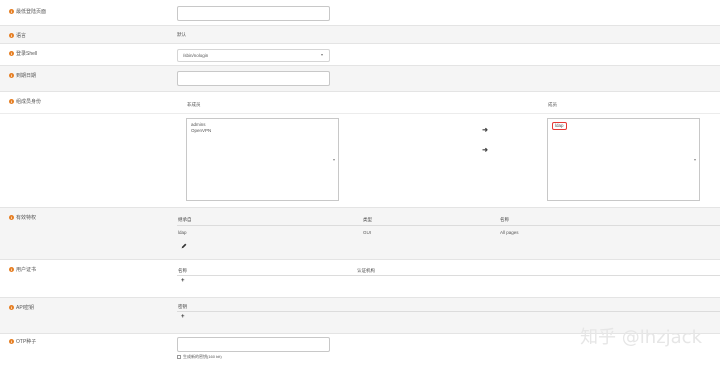 This screenshot has height=371, width=720. What do you see at coordinates (360, 279) in the screenshot?
I see `row-user-certificates: i 用户证书 名称 认证机构 +` at bounding box center [360, 279].